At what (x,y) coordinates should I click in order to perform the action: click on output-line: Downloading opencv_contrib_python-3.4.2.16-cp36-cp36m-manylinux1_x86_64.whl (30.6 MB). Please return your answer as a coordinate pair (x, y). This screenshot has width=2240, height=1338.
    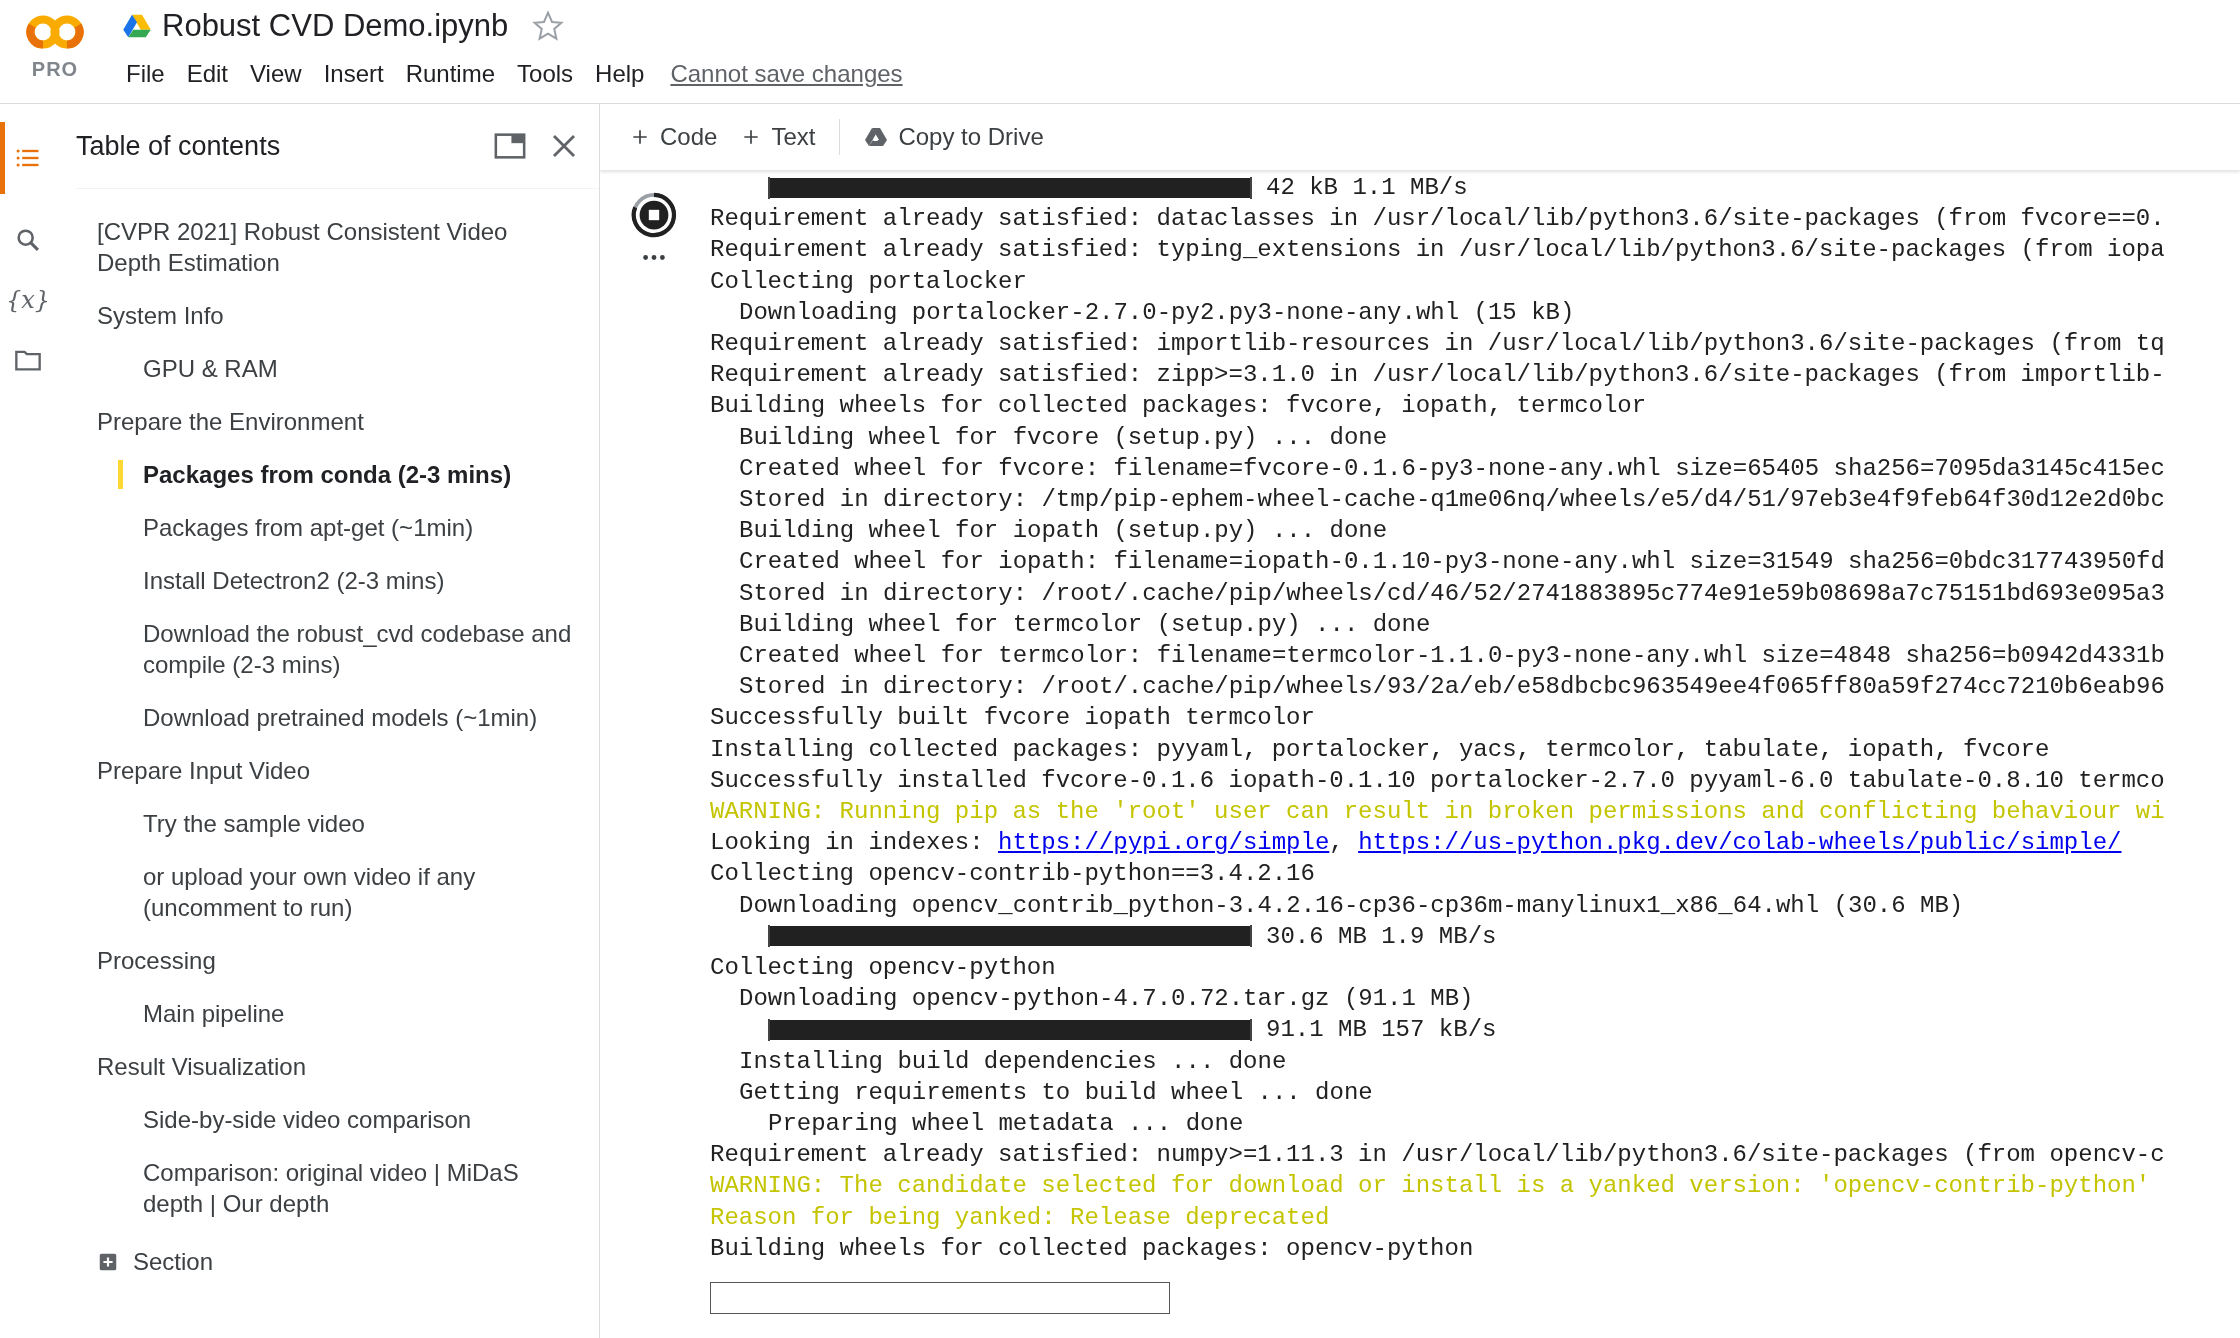
    Looking at the image, I should click on (1351, 905).